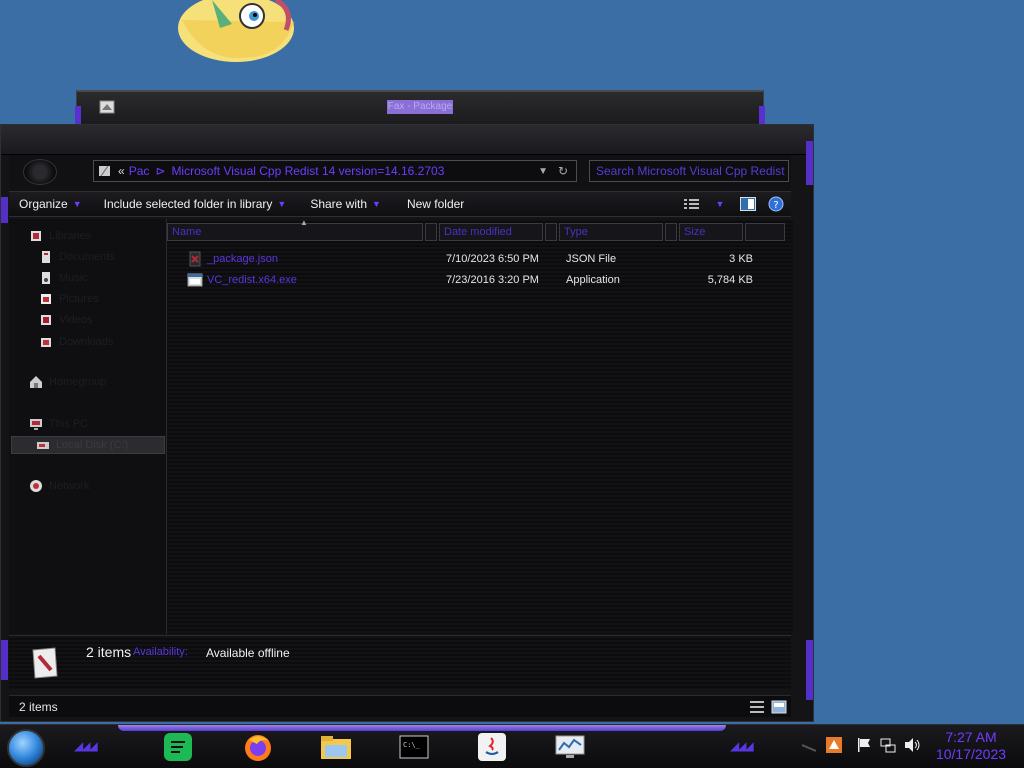  Describe the element at coordinates (58, 424) in the screenshot. I see `nav-item-this-pc: This PC` at that location.